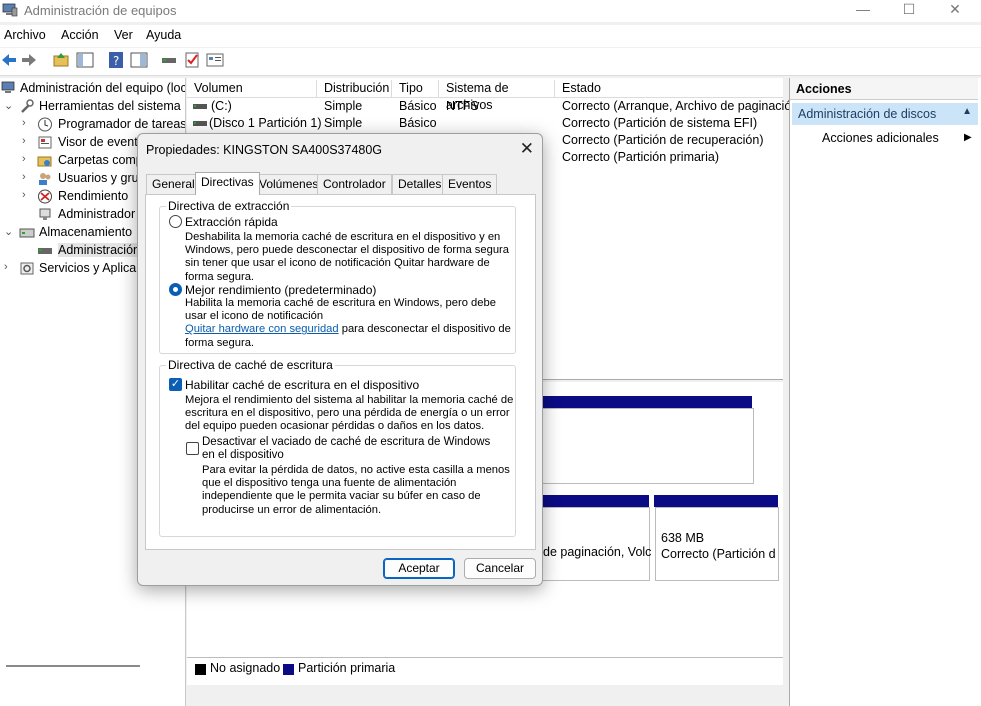 The image size is (981, 706). What do you see at coordinates (354, 184) in the screenshot?
I see `tab-controlador: Controlador` at bounding box center [354, 184].